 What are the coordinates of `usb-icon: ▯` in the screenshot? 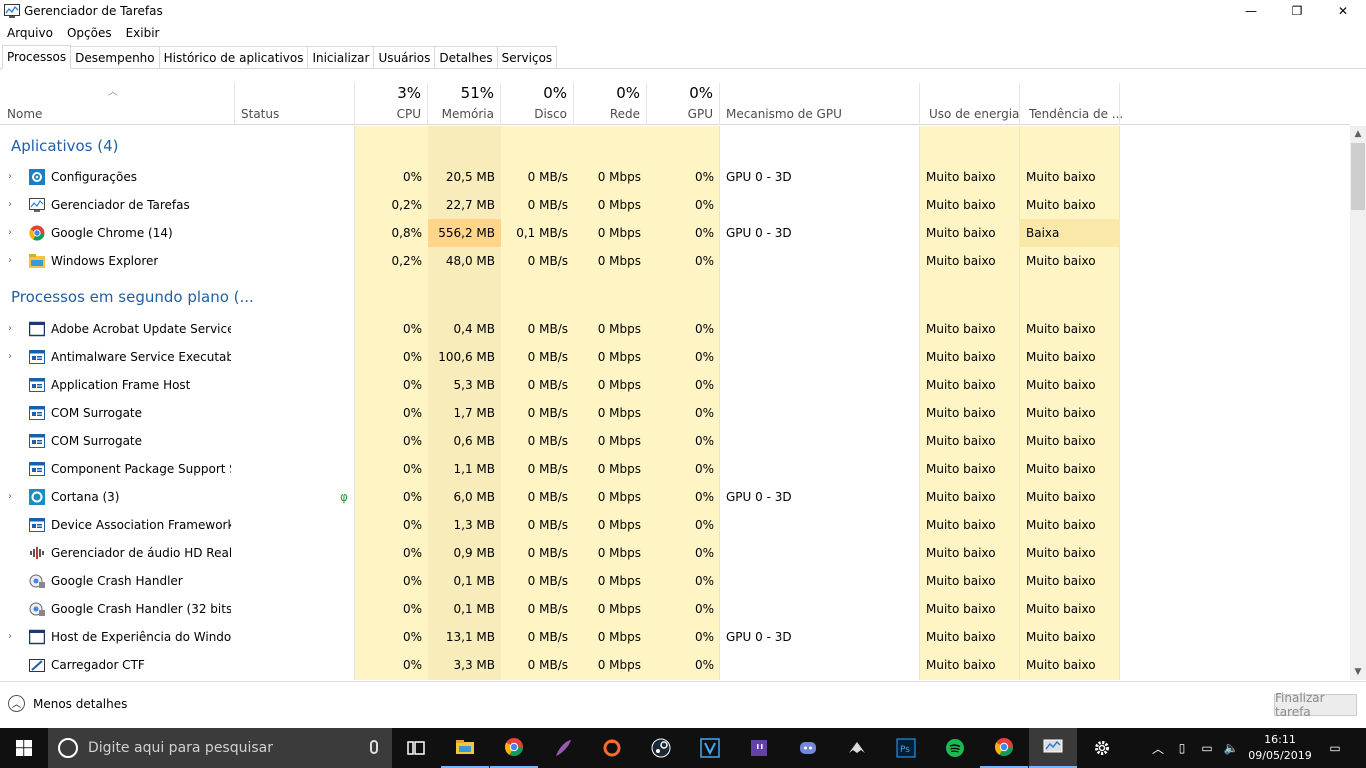 It's located at (1182, 748).